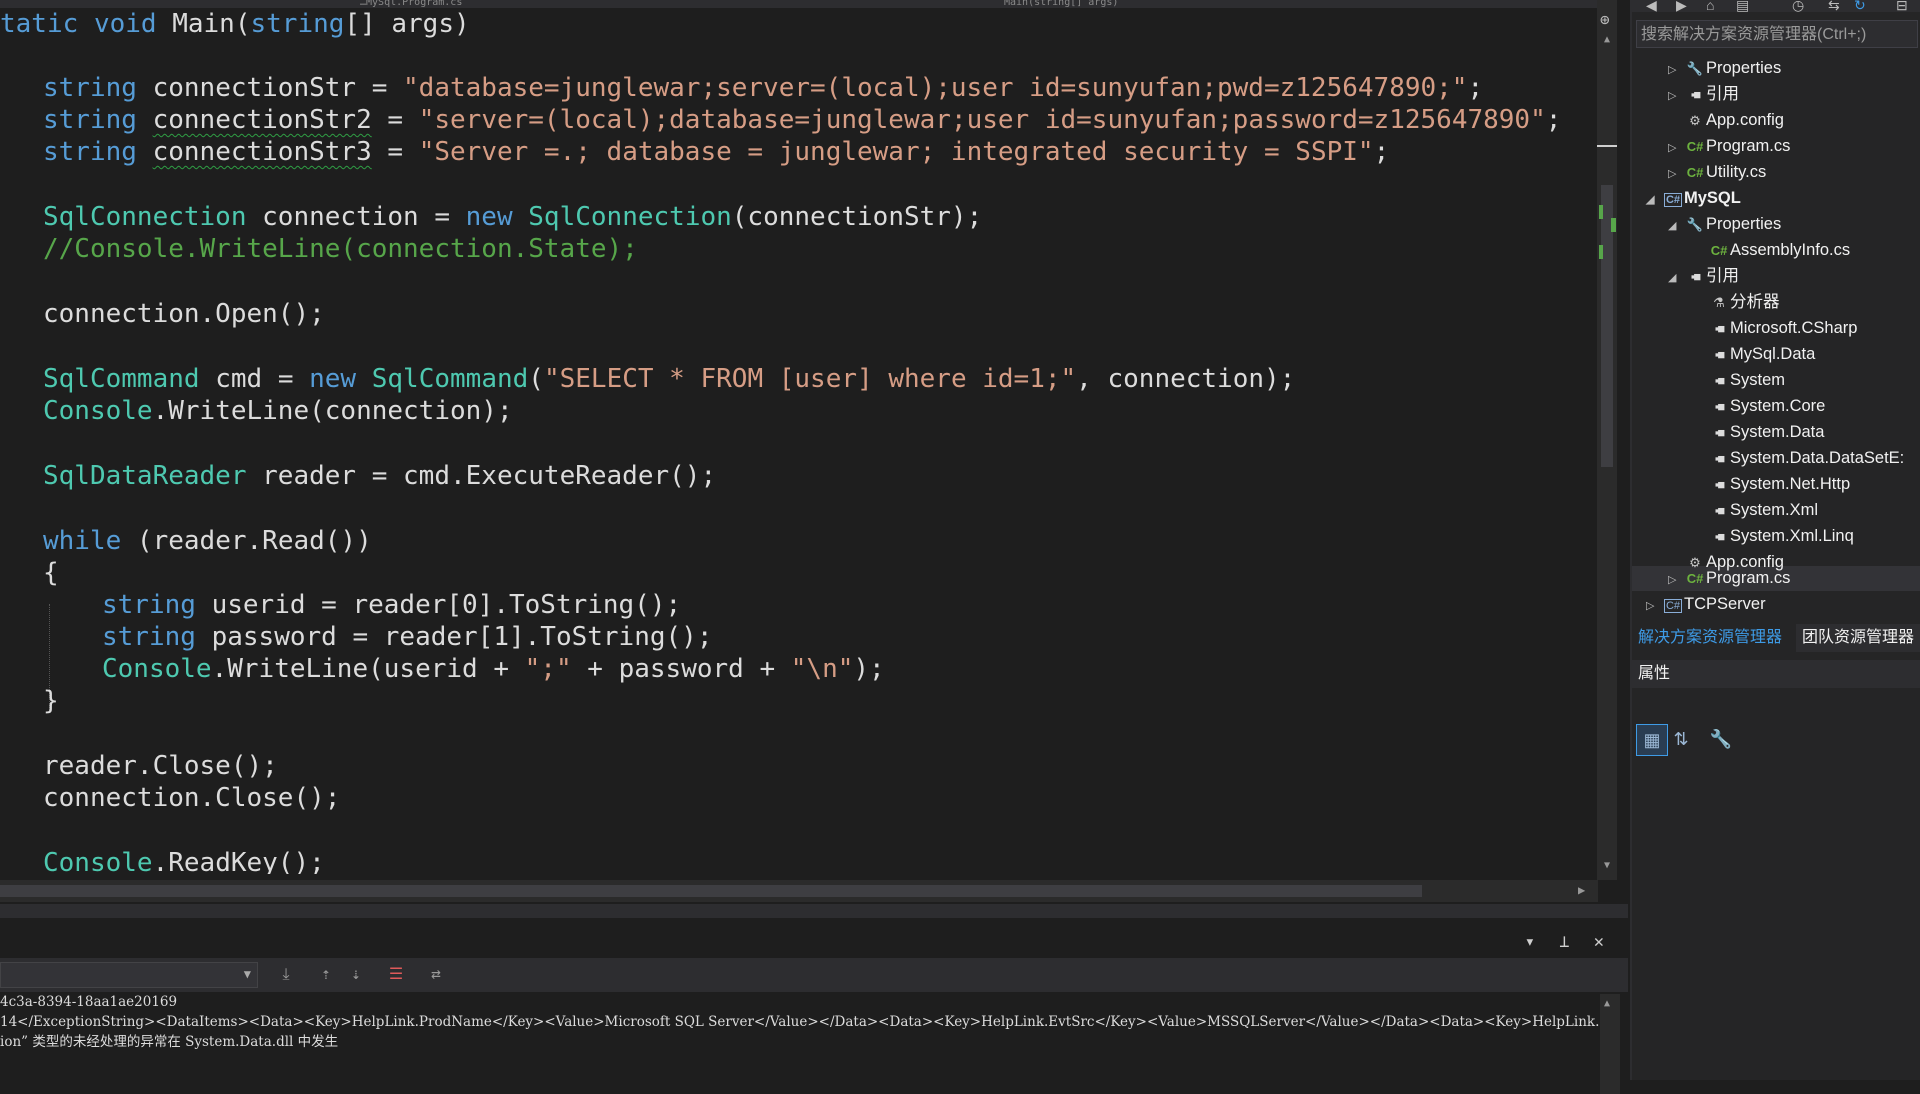 This screenshot has height=1094, width=1920. I want to click on code-line: connection.Open();, so click(184, 314).